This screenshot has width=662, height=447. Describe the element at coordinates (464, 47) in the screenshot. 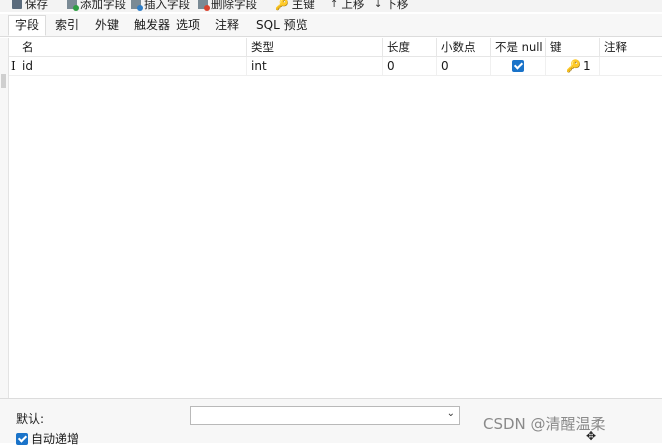

I see `column-header-decimals: 小数点` at that location.